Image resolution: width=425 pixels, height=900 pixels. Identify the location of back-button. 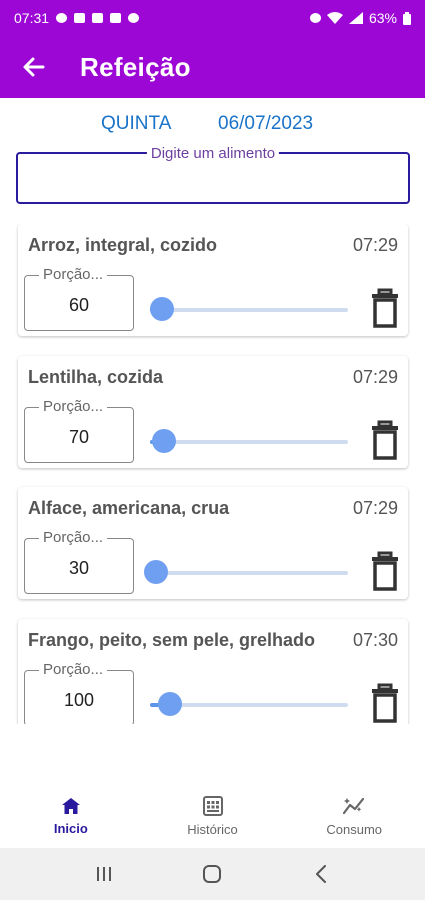
(34, 67).